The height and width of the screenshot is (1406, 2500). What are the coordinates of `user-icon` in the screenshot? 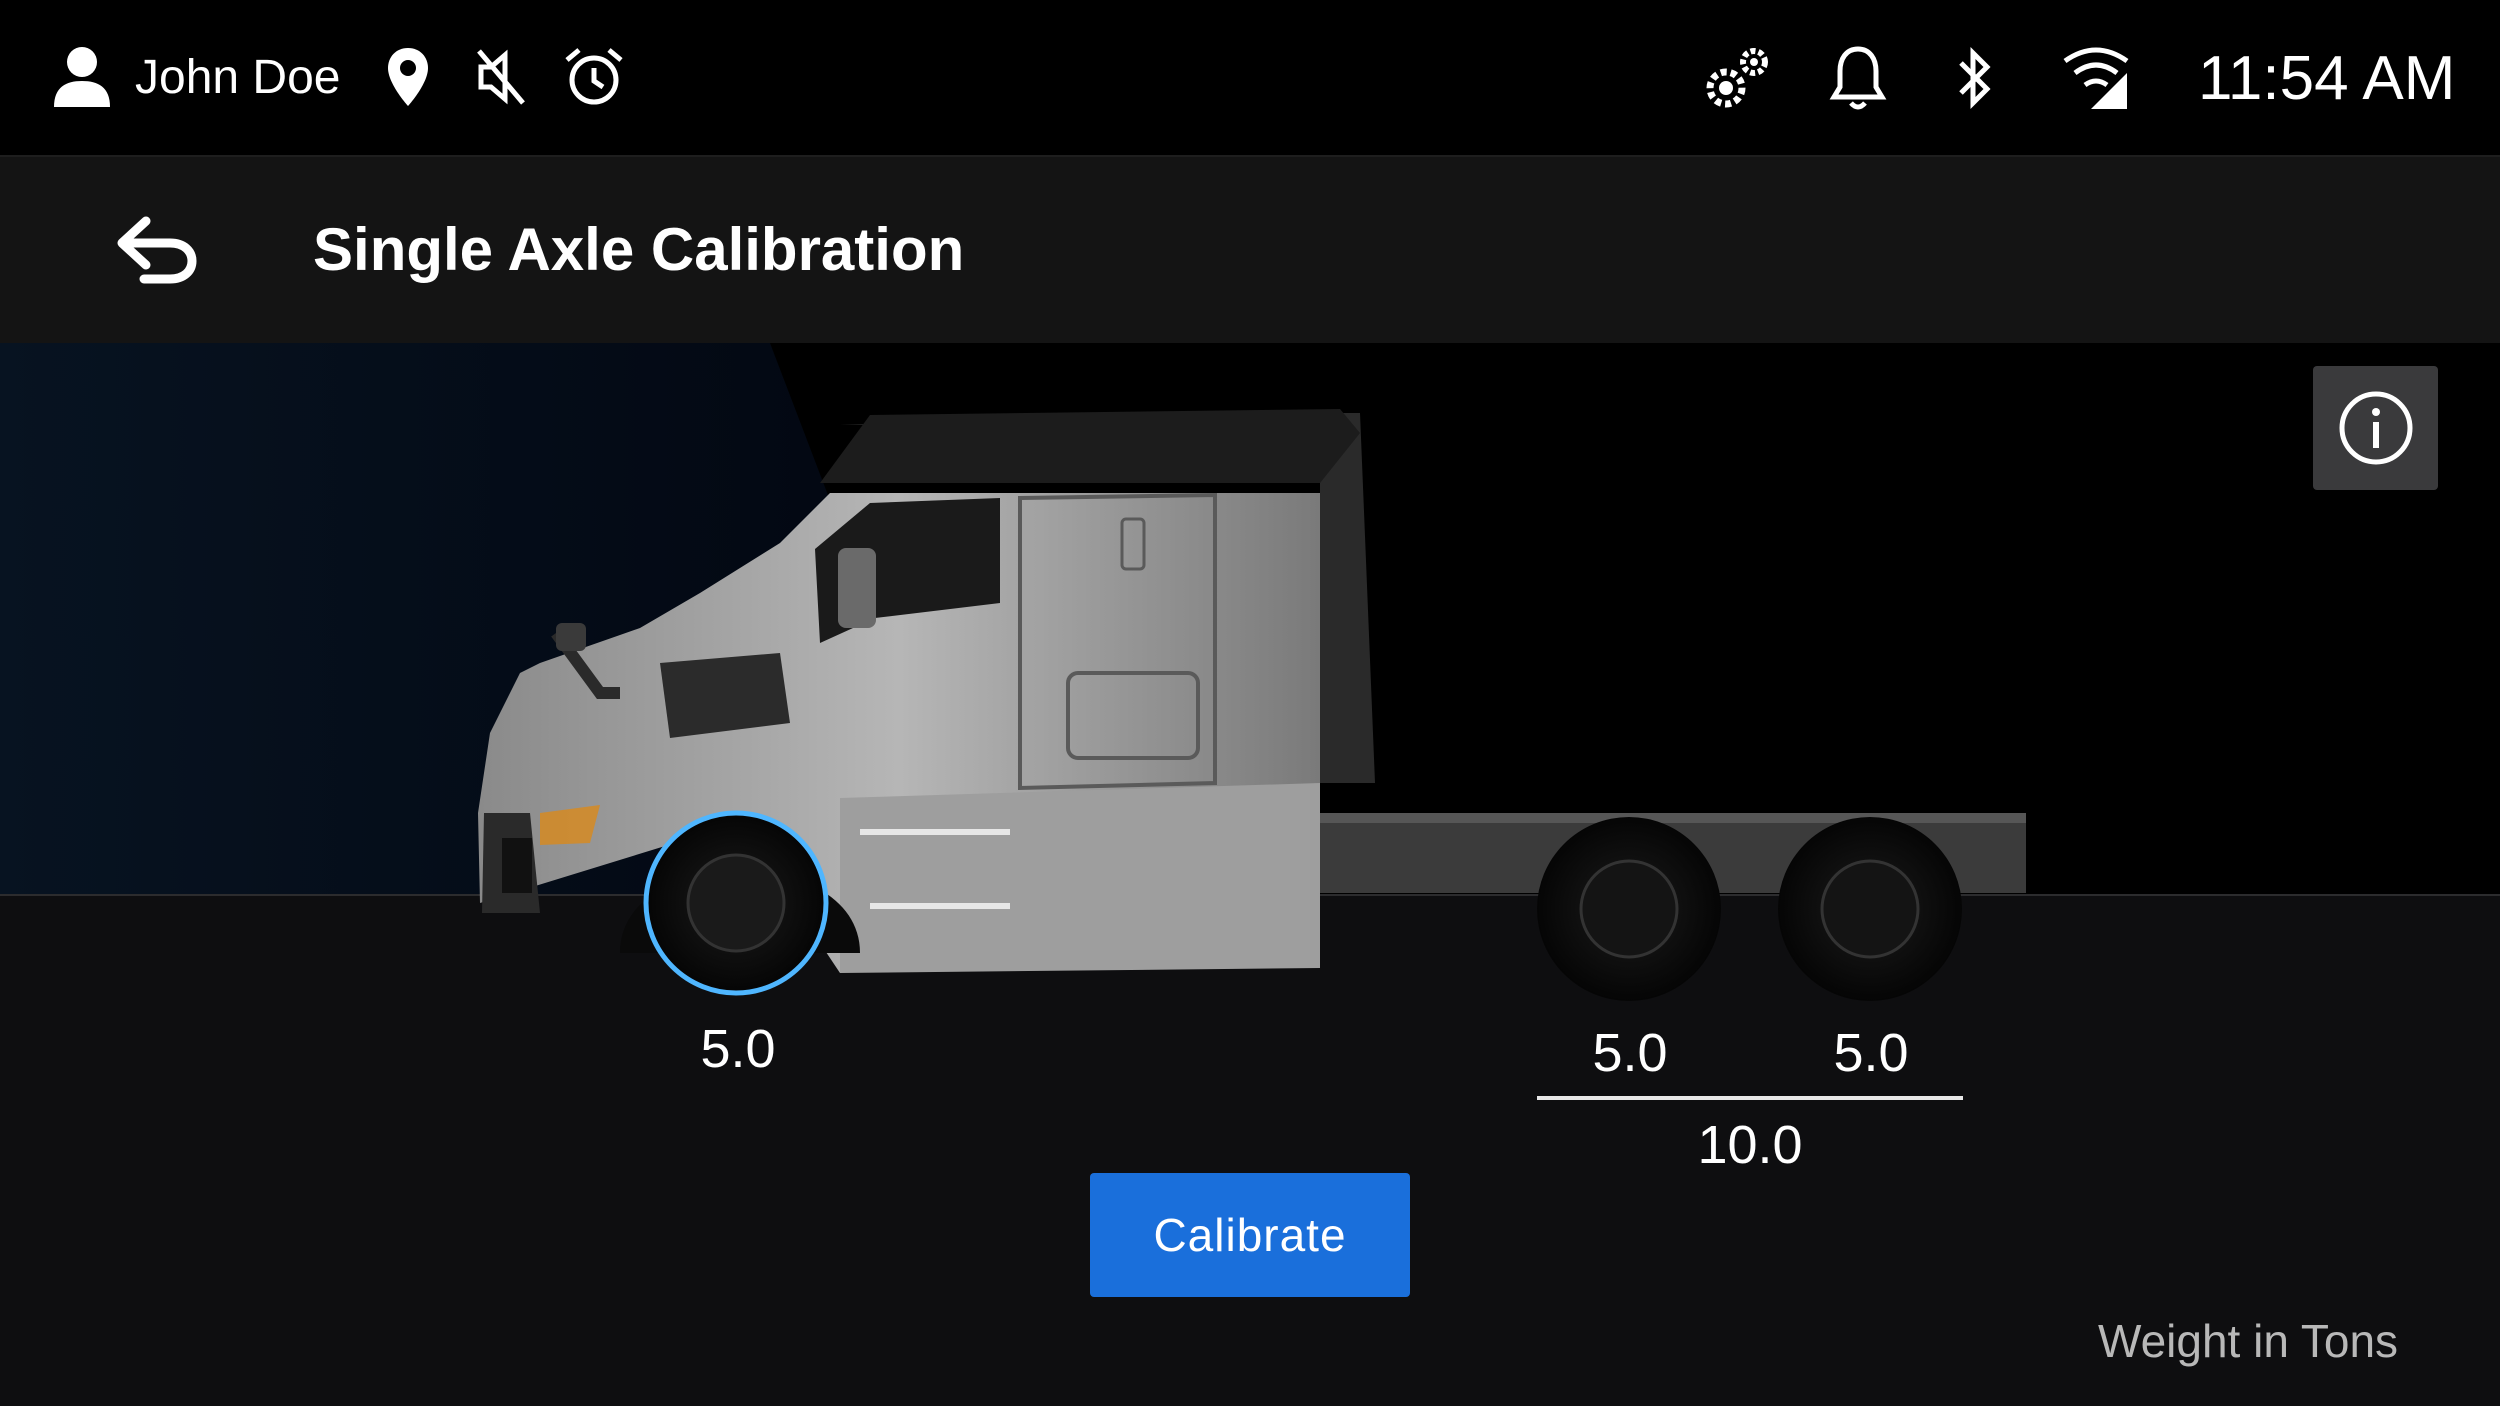 It's located at (82, 77).